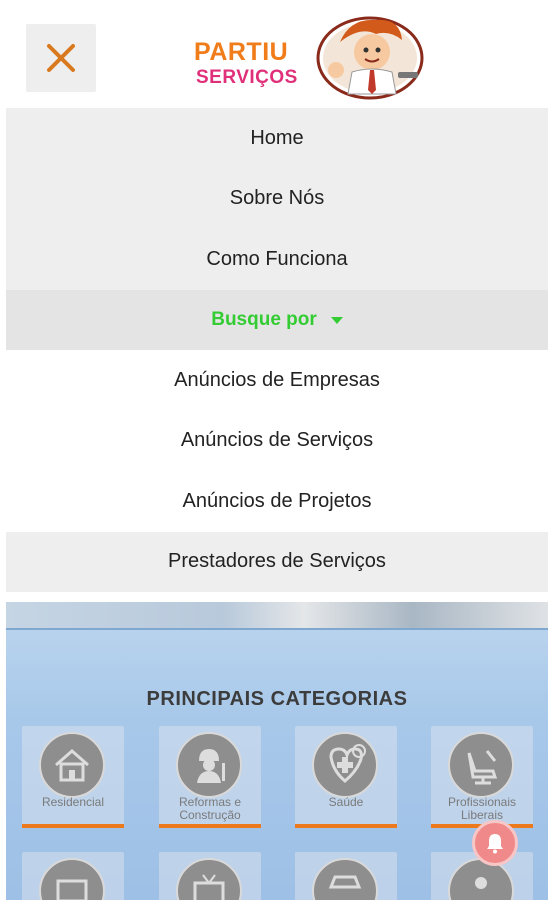  I want to click on close-icon, so click(61, 58).